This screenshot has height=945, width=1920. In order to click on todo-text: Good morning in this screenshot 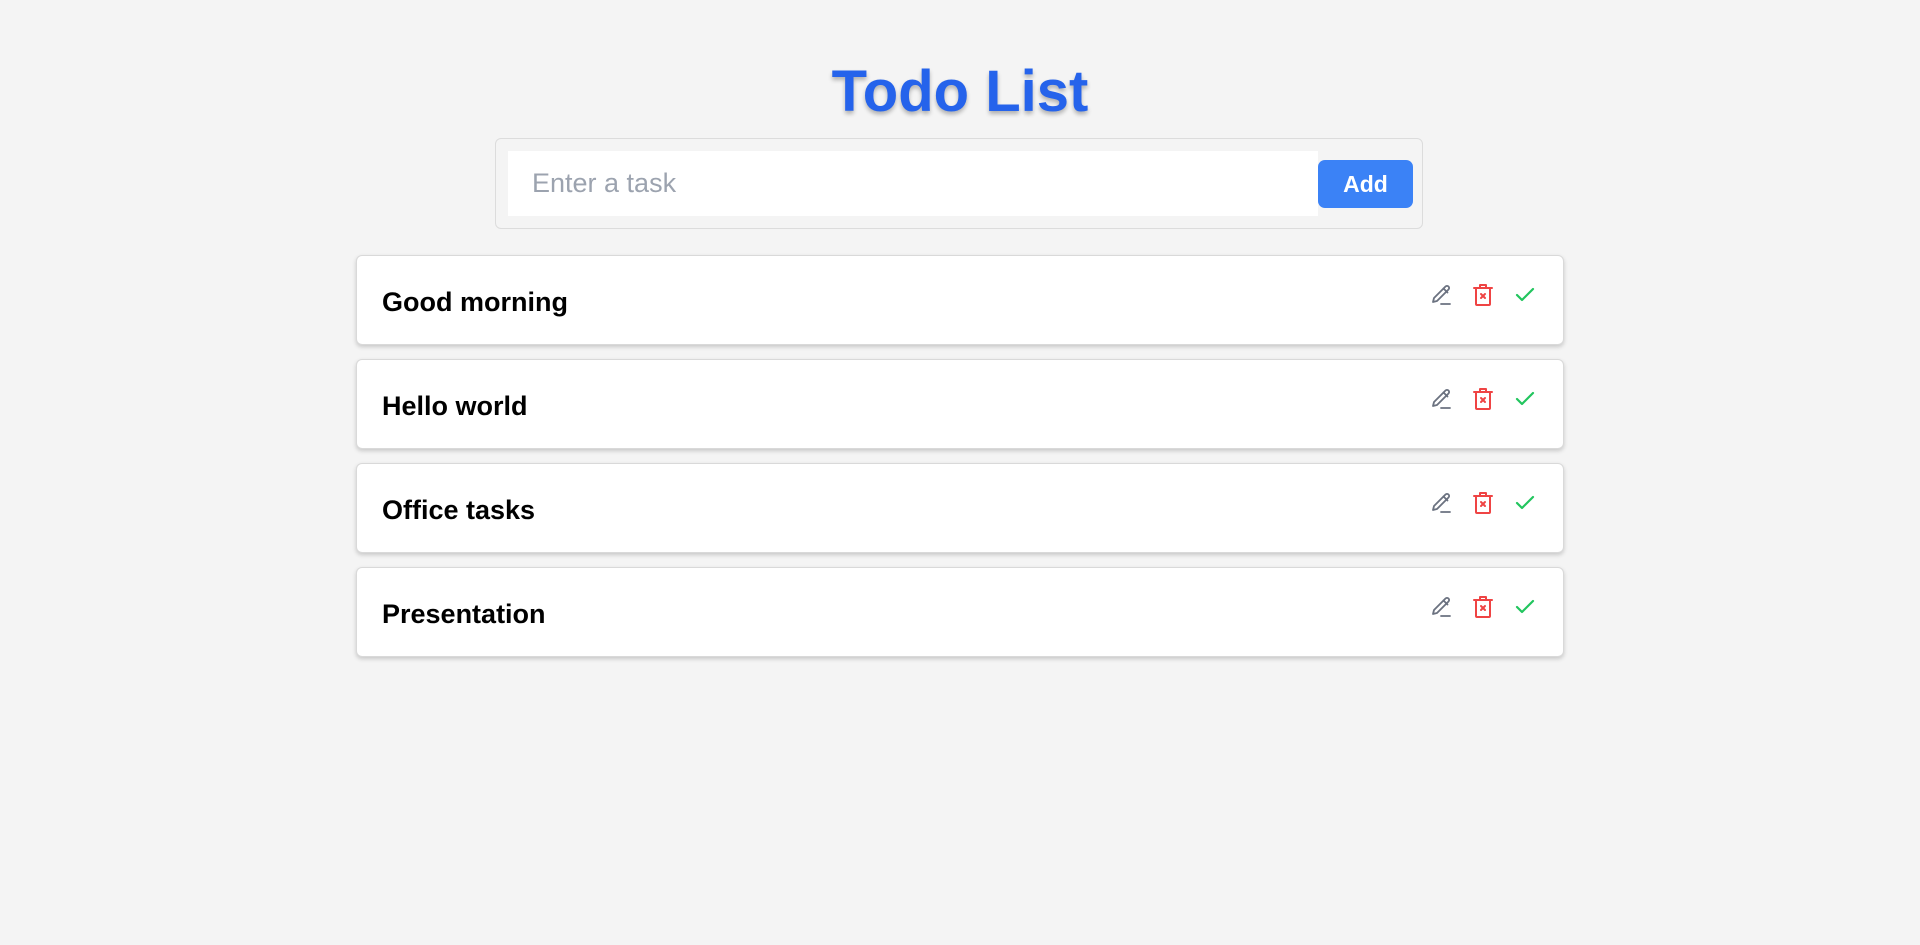, I will do `click(475, 302)`.